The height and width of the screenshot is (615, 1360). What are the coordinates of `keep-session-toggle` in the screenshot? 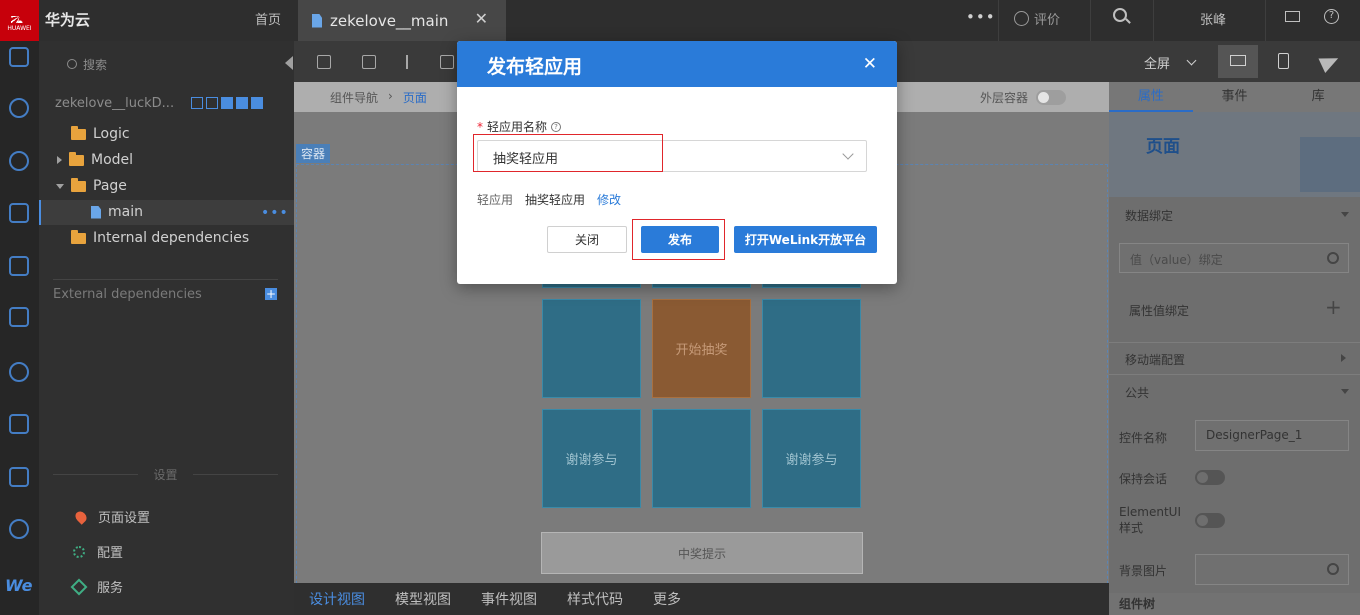 It's located at (1210, 477).